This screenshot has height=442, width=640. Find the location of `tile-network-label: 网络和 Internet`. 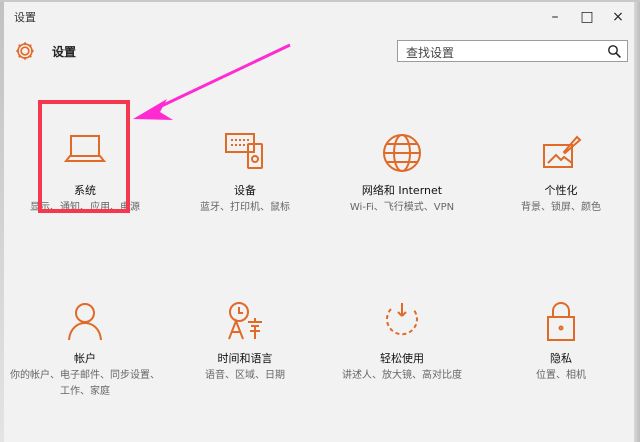

tile-network-label: 网络和 Internet is located at coordinates (402, 190).